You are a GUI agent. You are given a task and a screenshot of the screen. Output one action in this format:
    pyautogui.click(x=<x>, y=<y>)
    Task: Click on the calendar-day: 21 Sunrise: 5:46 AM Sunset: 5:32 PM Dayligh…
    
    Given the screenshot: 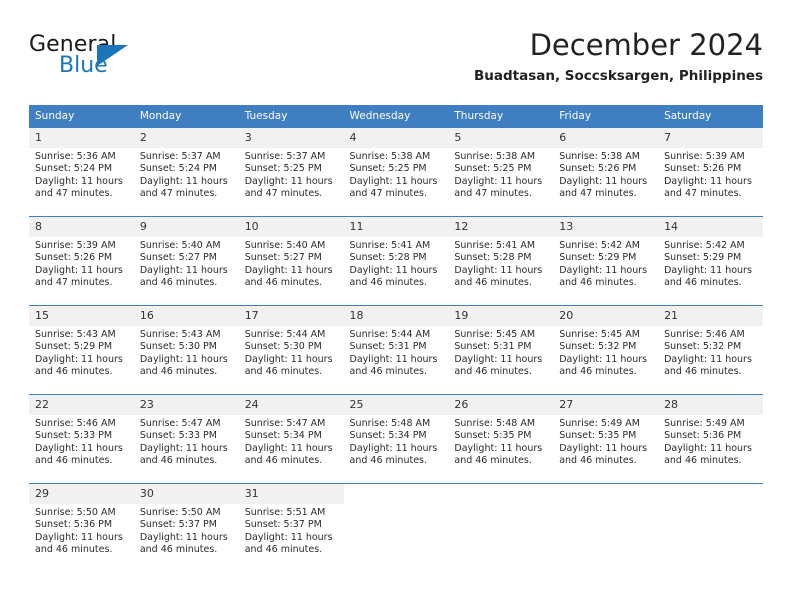 What is the action you would take?
    pyautogui.click(x=710, y=350)
    